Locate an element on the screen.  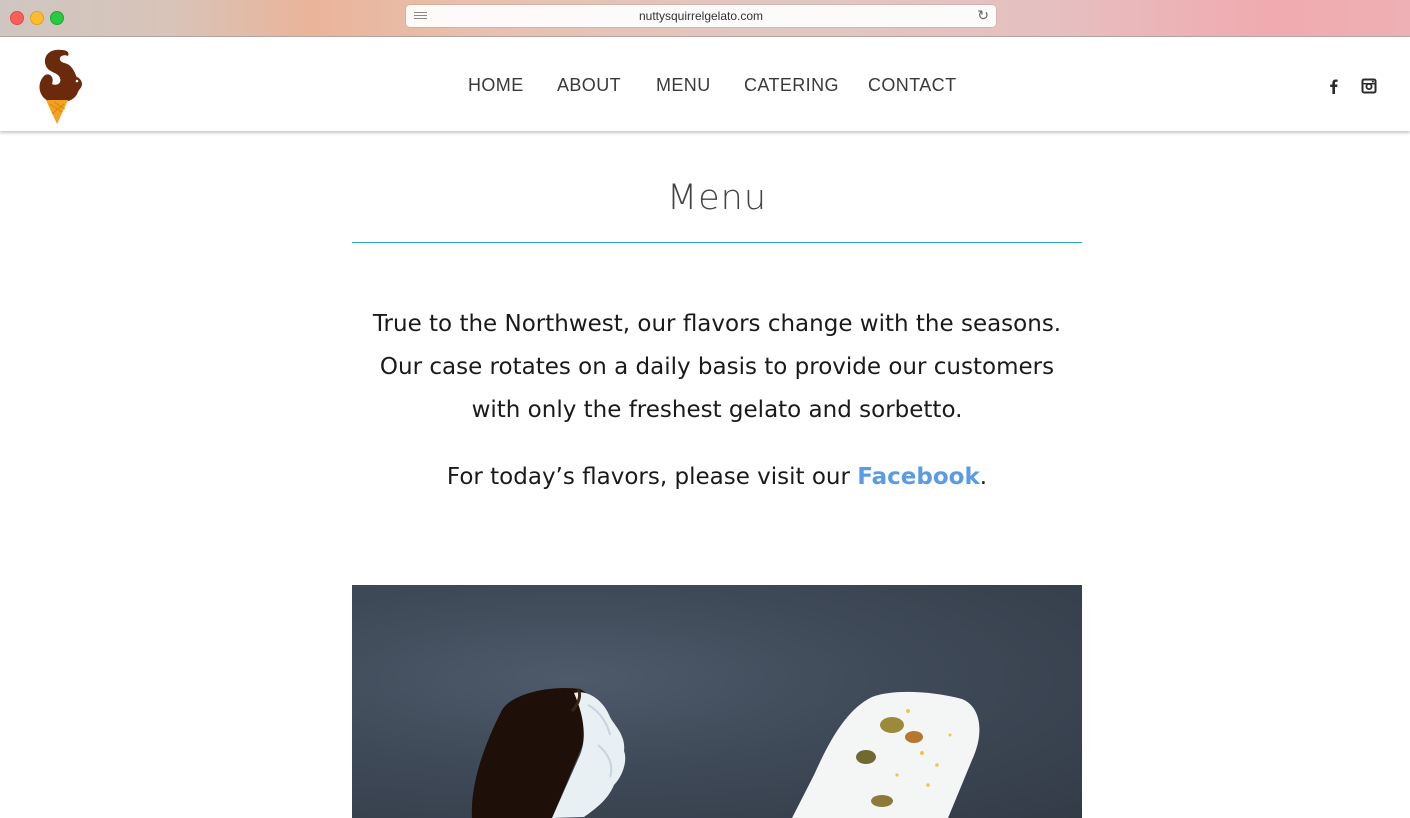
page-title: Menu is located at coordinates (717, 198).